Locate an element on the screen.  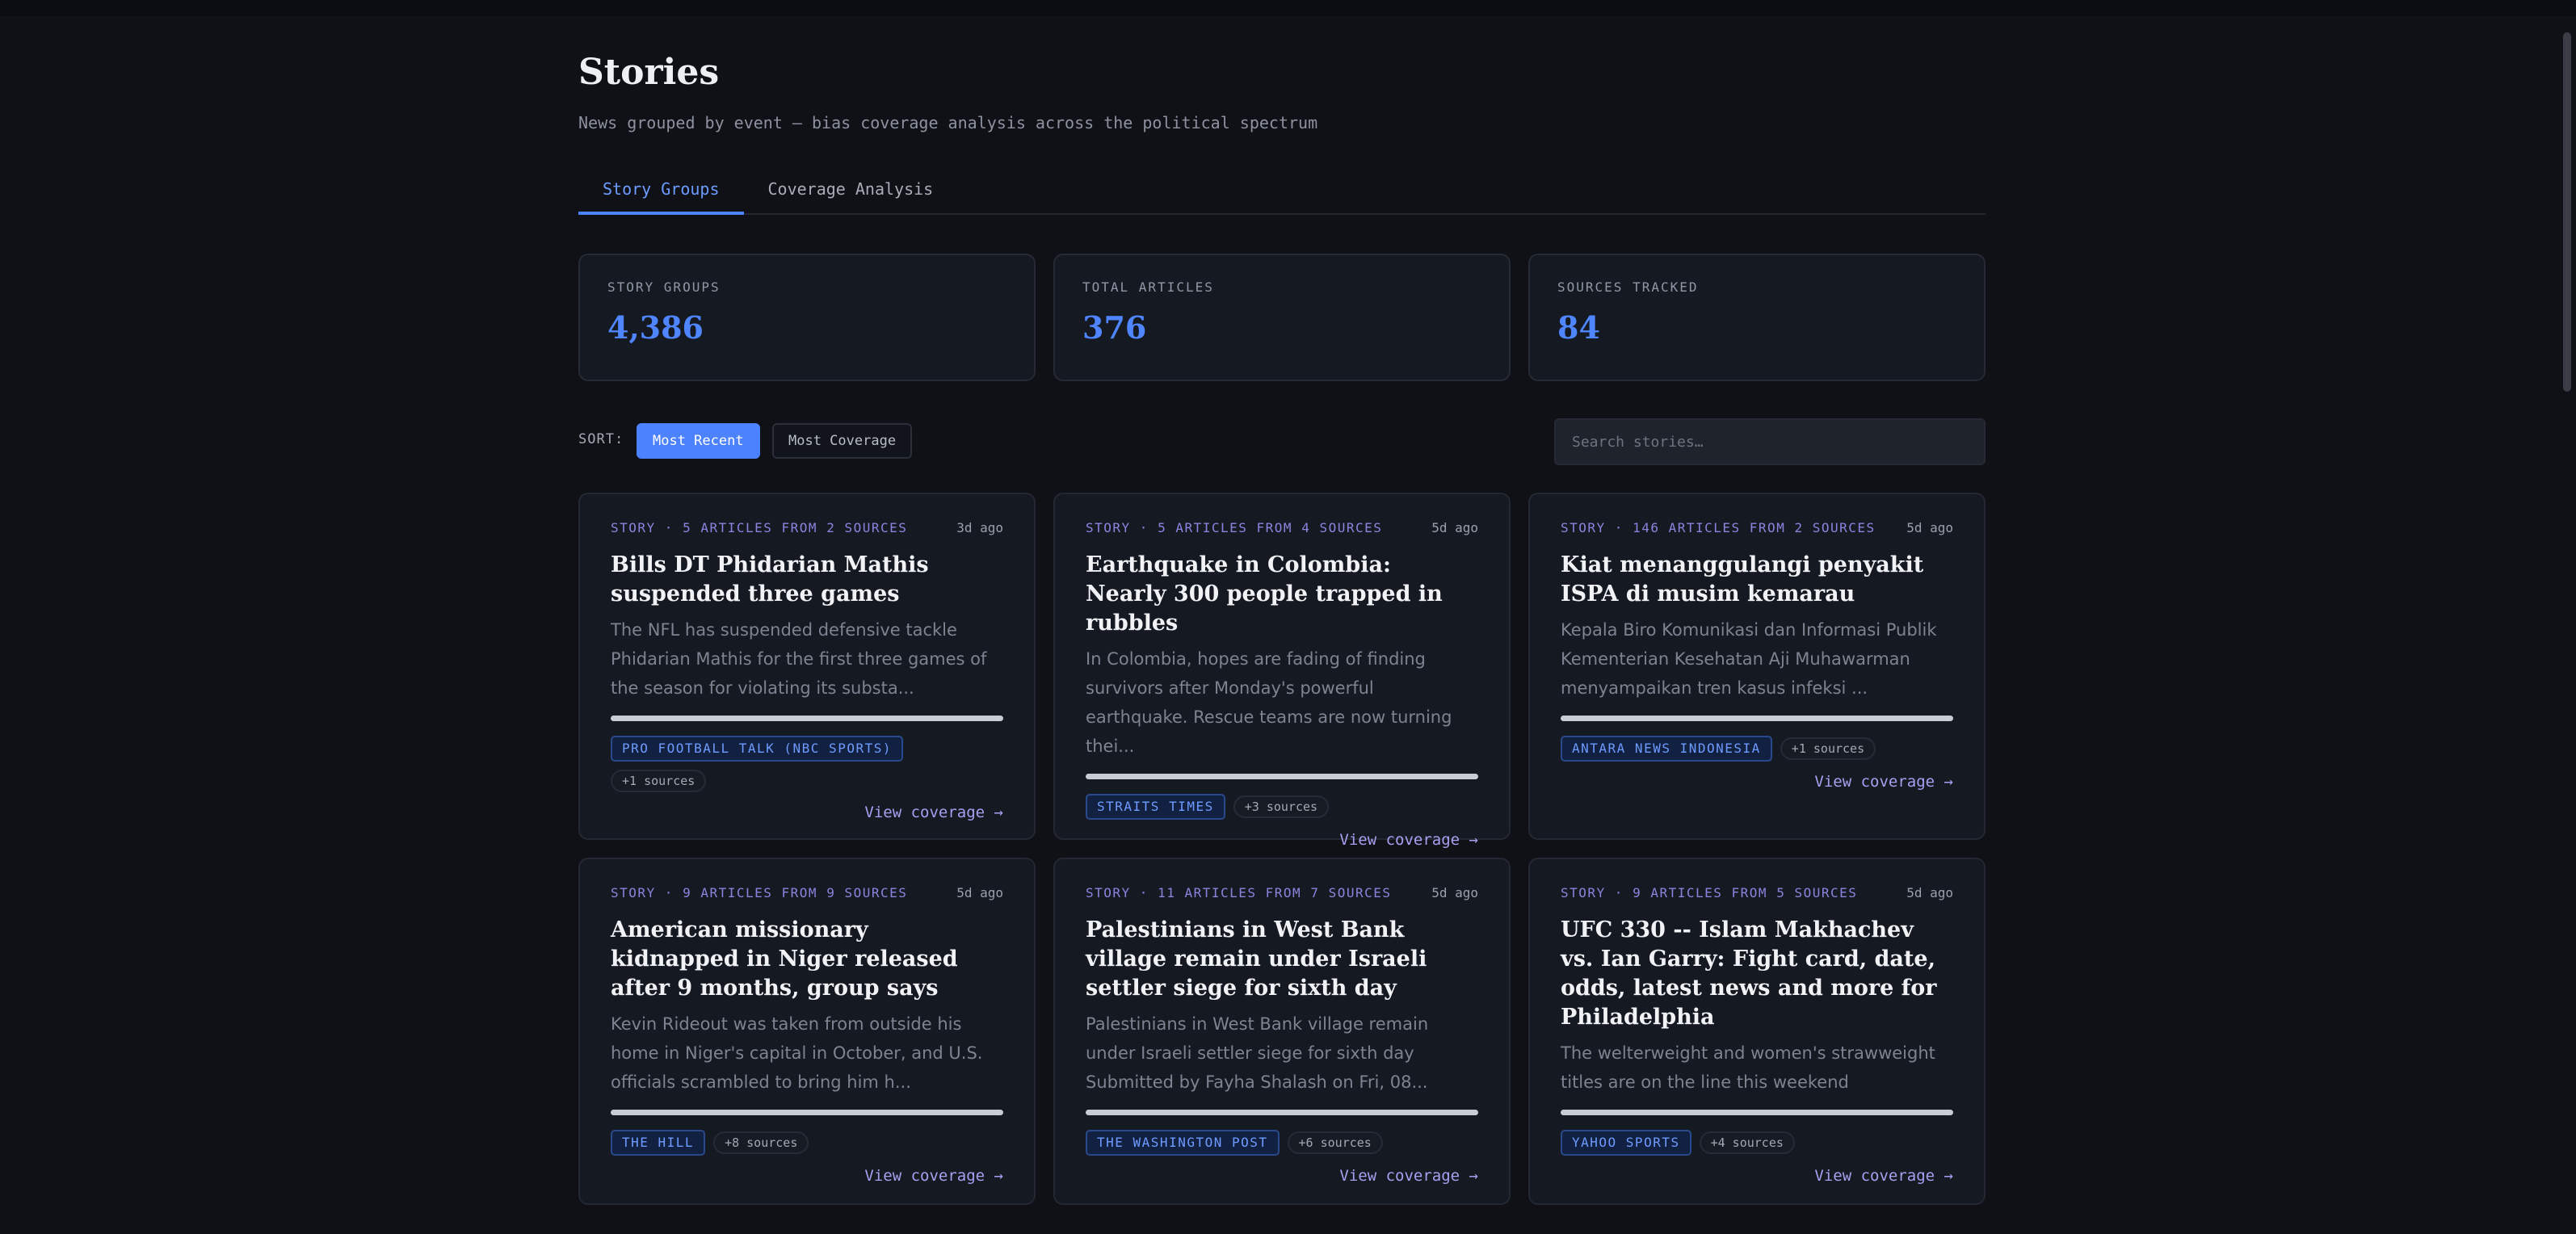
card-meta: STORY · 5 ARTICLES FROM 2 SOURCES 3d ago is located at coordinates (807, 528).